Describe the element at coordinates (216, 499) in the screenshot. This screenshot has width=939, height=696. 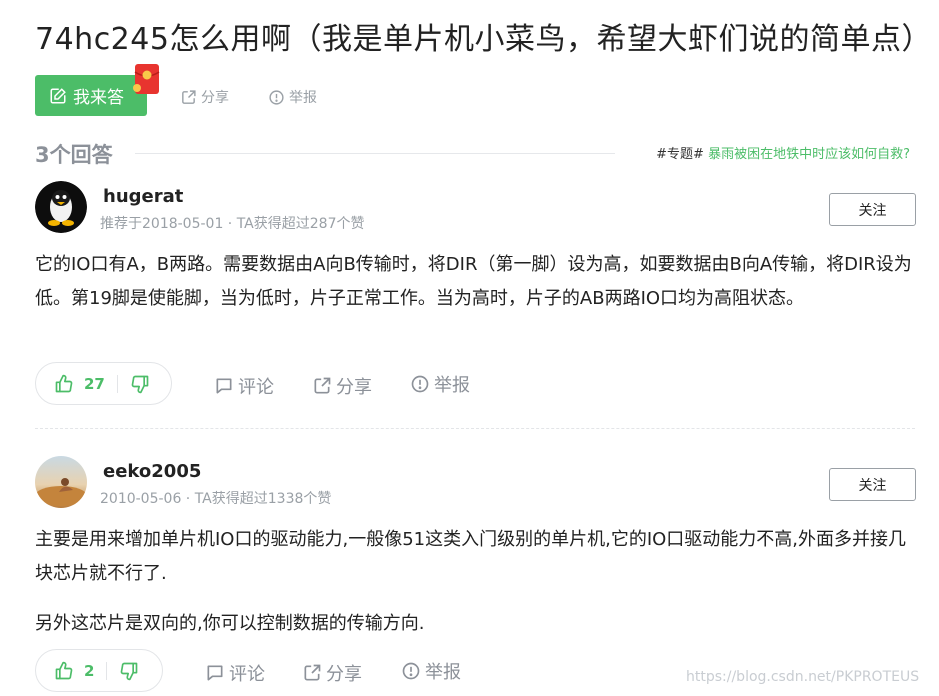
I see `answer-meta: 2010-05-06 · TA获得超过1338个赞` at that location.